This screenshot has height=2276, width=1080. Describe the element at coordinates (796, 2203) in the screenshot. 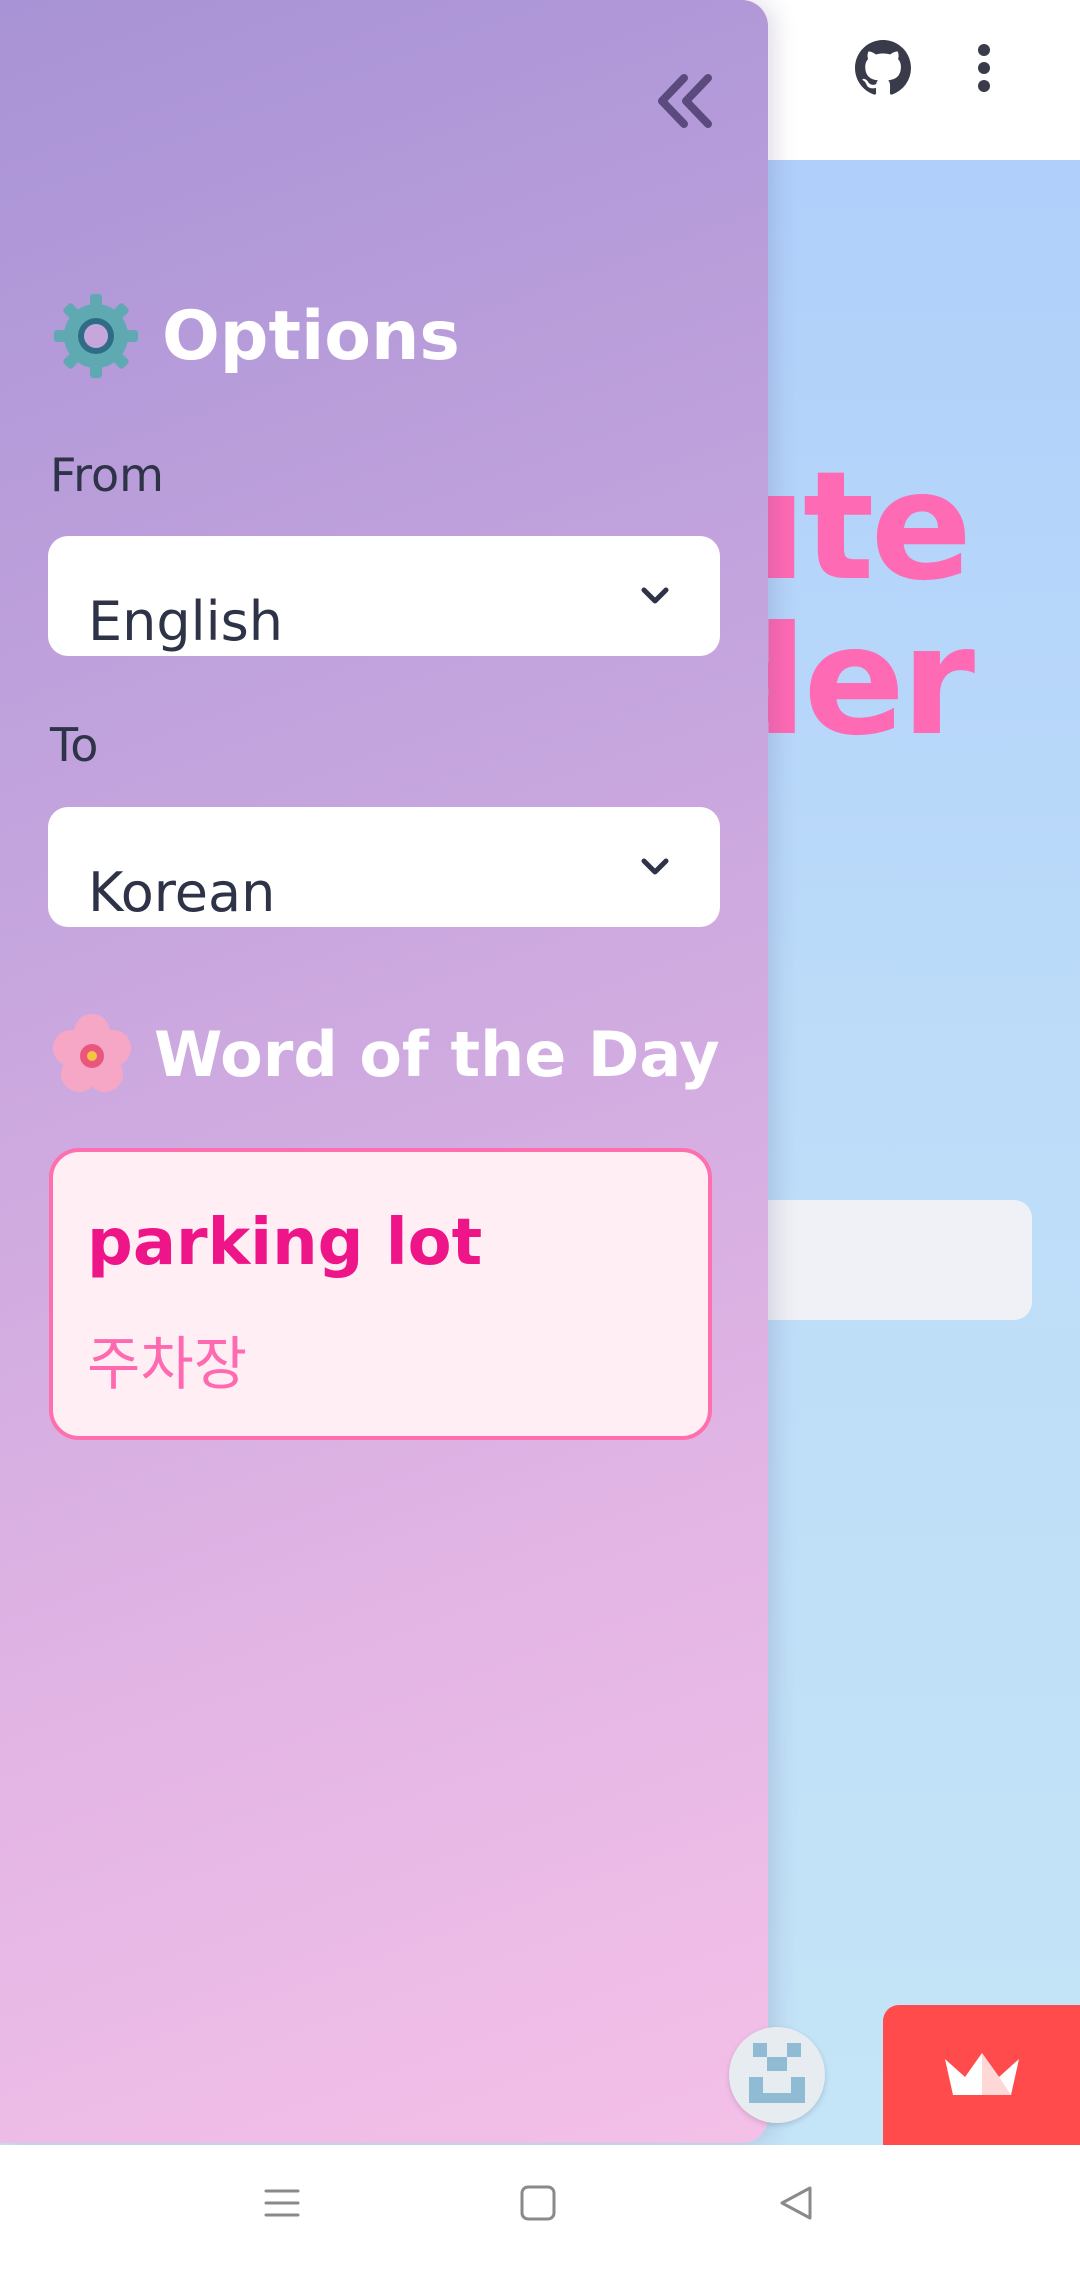

I see `back-icon` at that location.